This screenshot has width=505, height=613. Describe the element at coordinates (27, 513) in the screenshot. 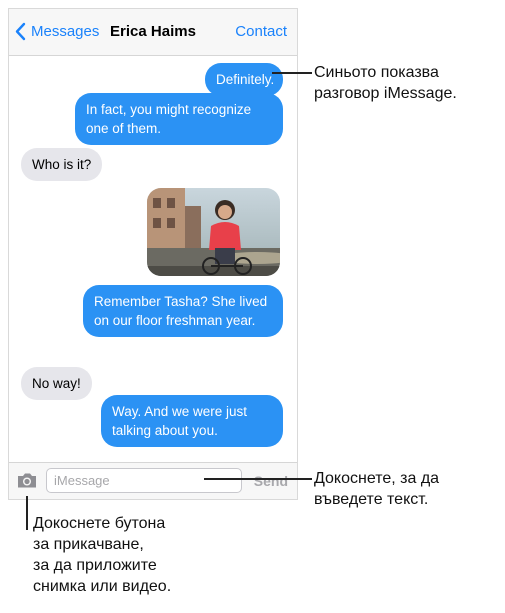

I see `callout-line-camera` at that location.